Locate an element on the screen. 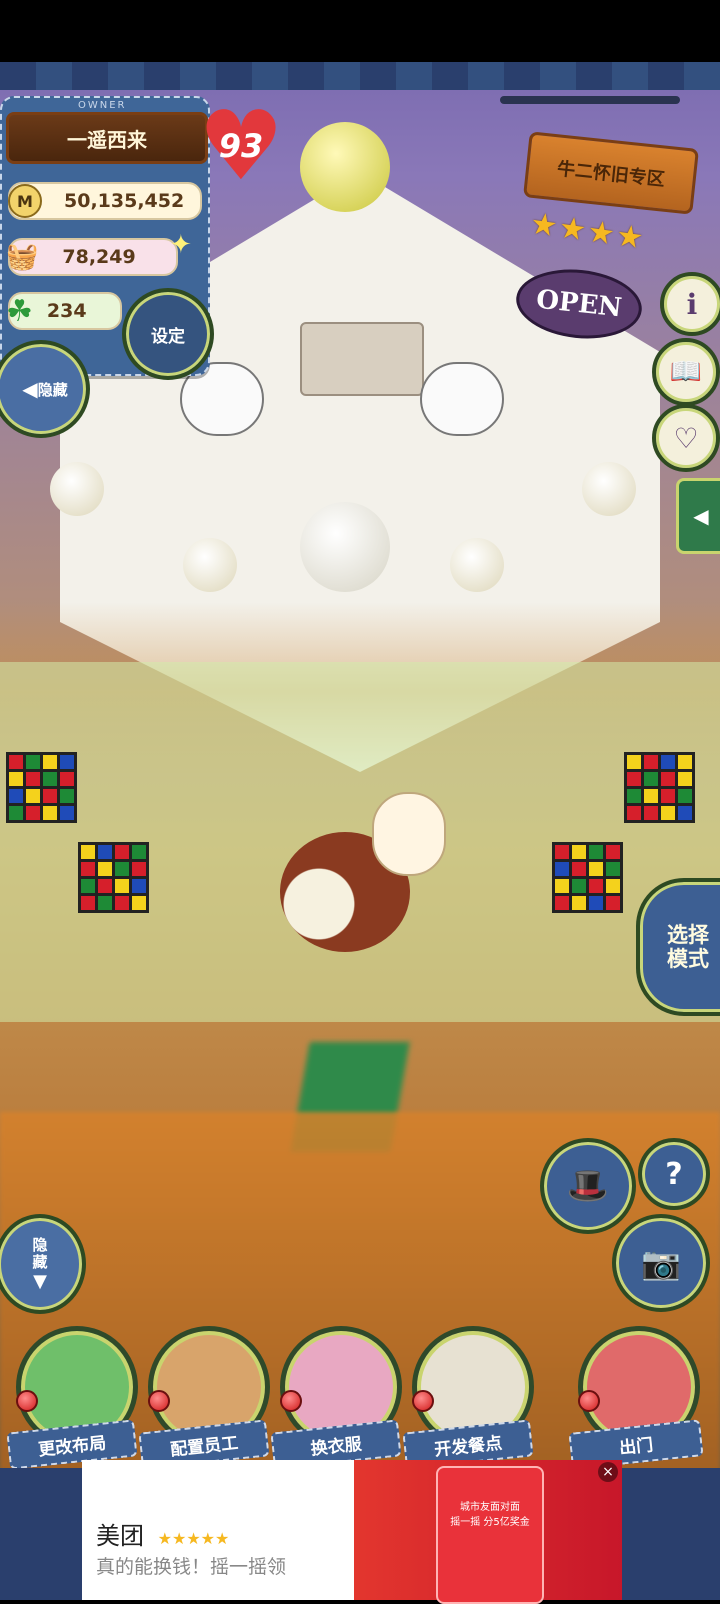  clover-icon: ☘ is located at coordinates (19, 311).